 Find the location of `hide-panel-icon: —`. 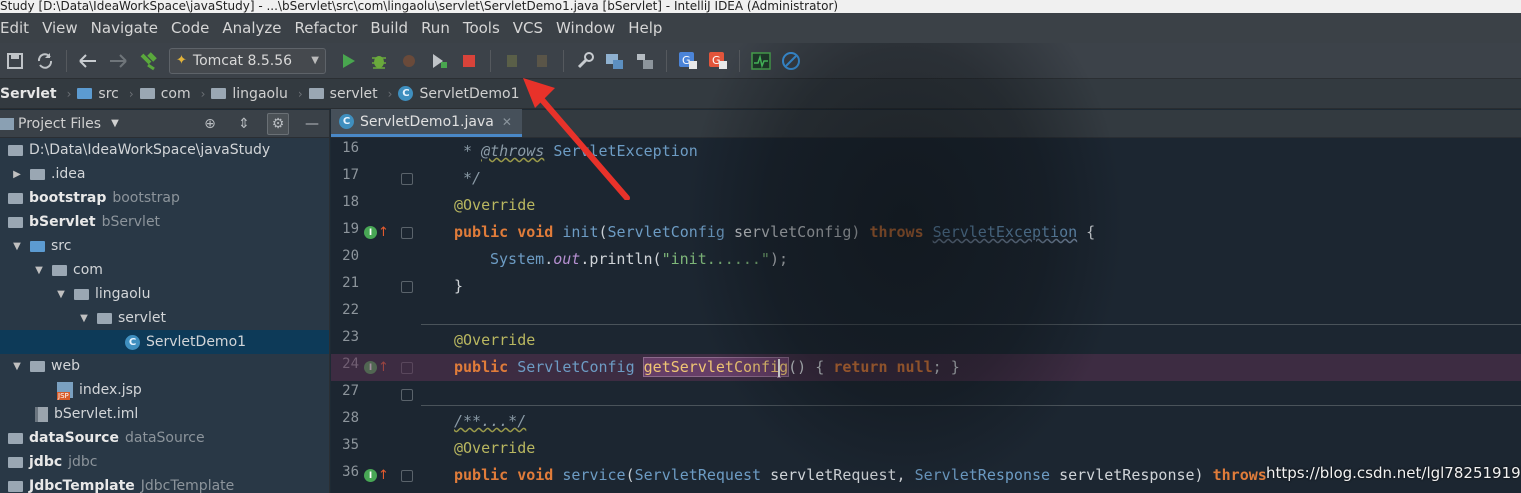

hide-panel-icon: — is located at coordinates (312, 124).